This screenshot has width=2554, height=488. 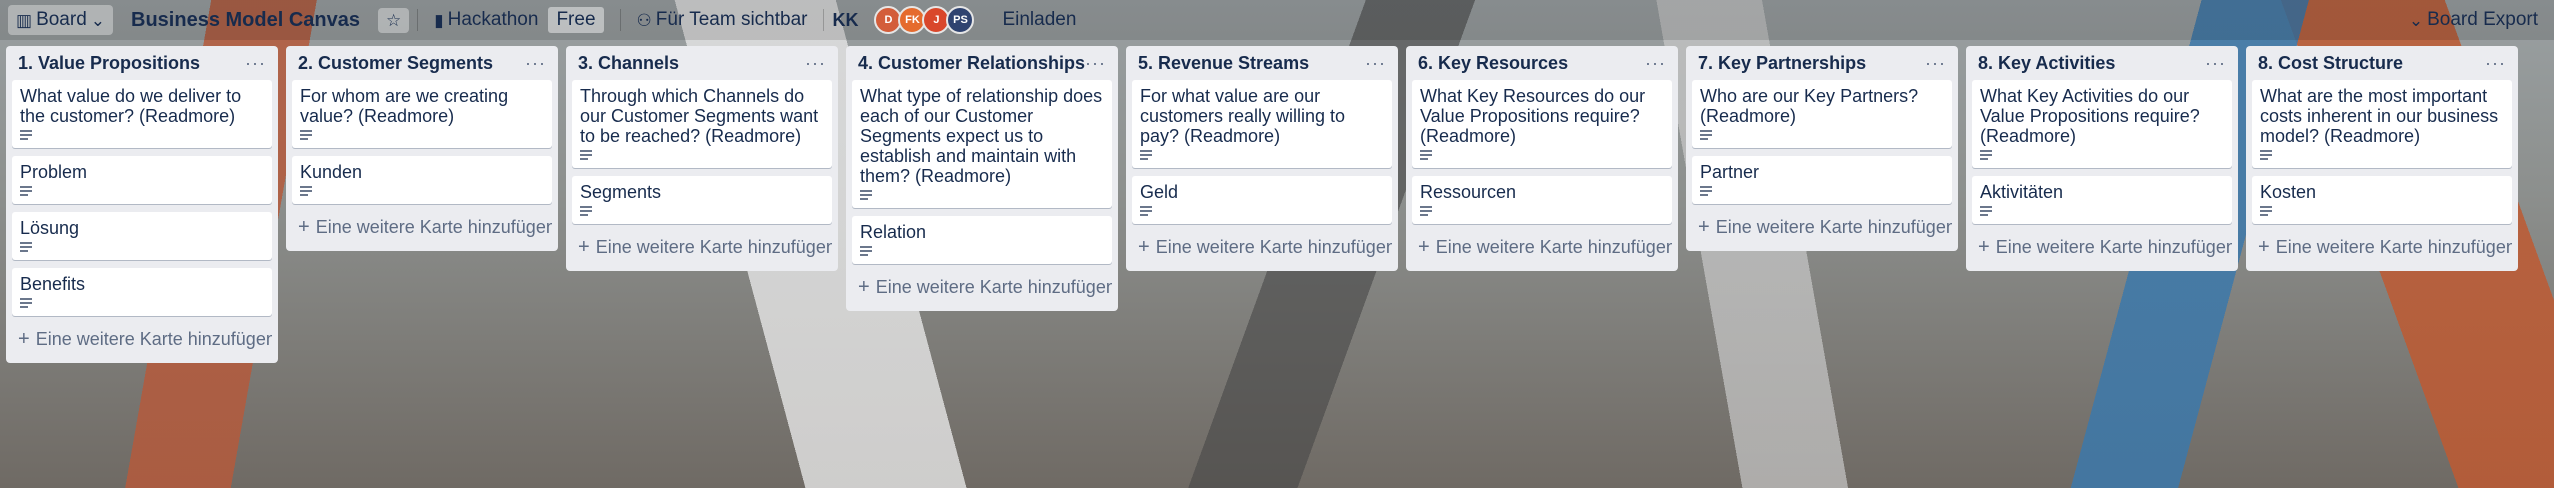 I want to click on visibility-button: ⚇ Für Team sichtbar, so click(x=722, y=20).